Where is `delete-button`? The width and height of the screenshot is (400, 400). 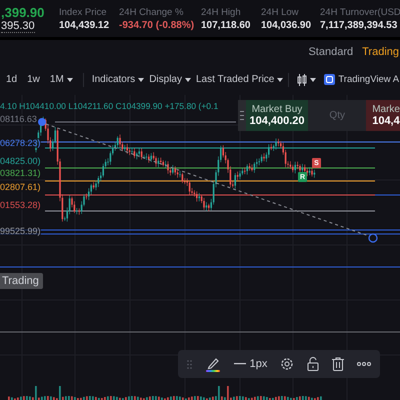
delete-button is located at coordinates (338, 364).